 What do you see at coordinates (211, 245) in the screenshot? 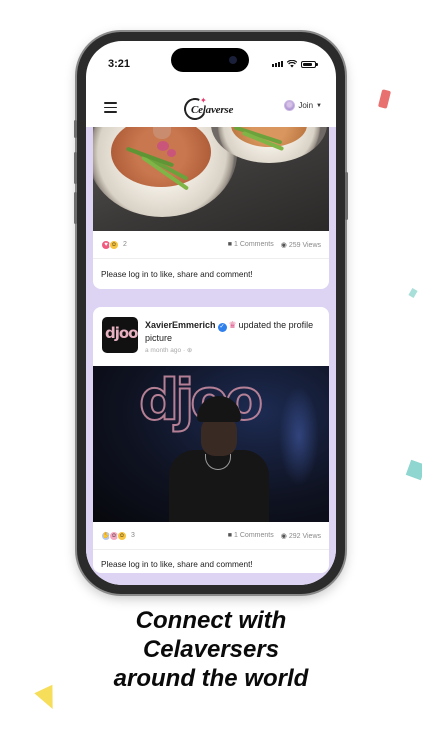
I see `post-stats: ♥ ☺ 2 ■ 1 Comments ◉ 259 Views` at bounding box center [211, 245].